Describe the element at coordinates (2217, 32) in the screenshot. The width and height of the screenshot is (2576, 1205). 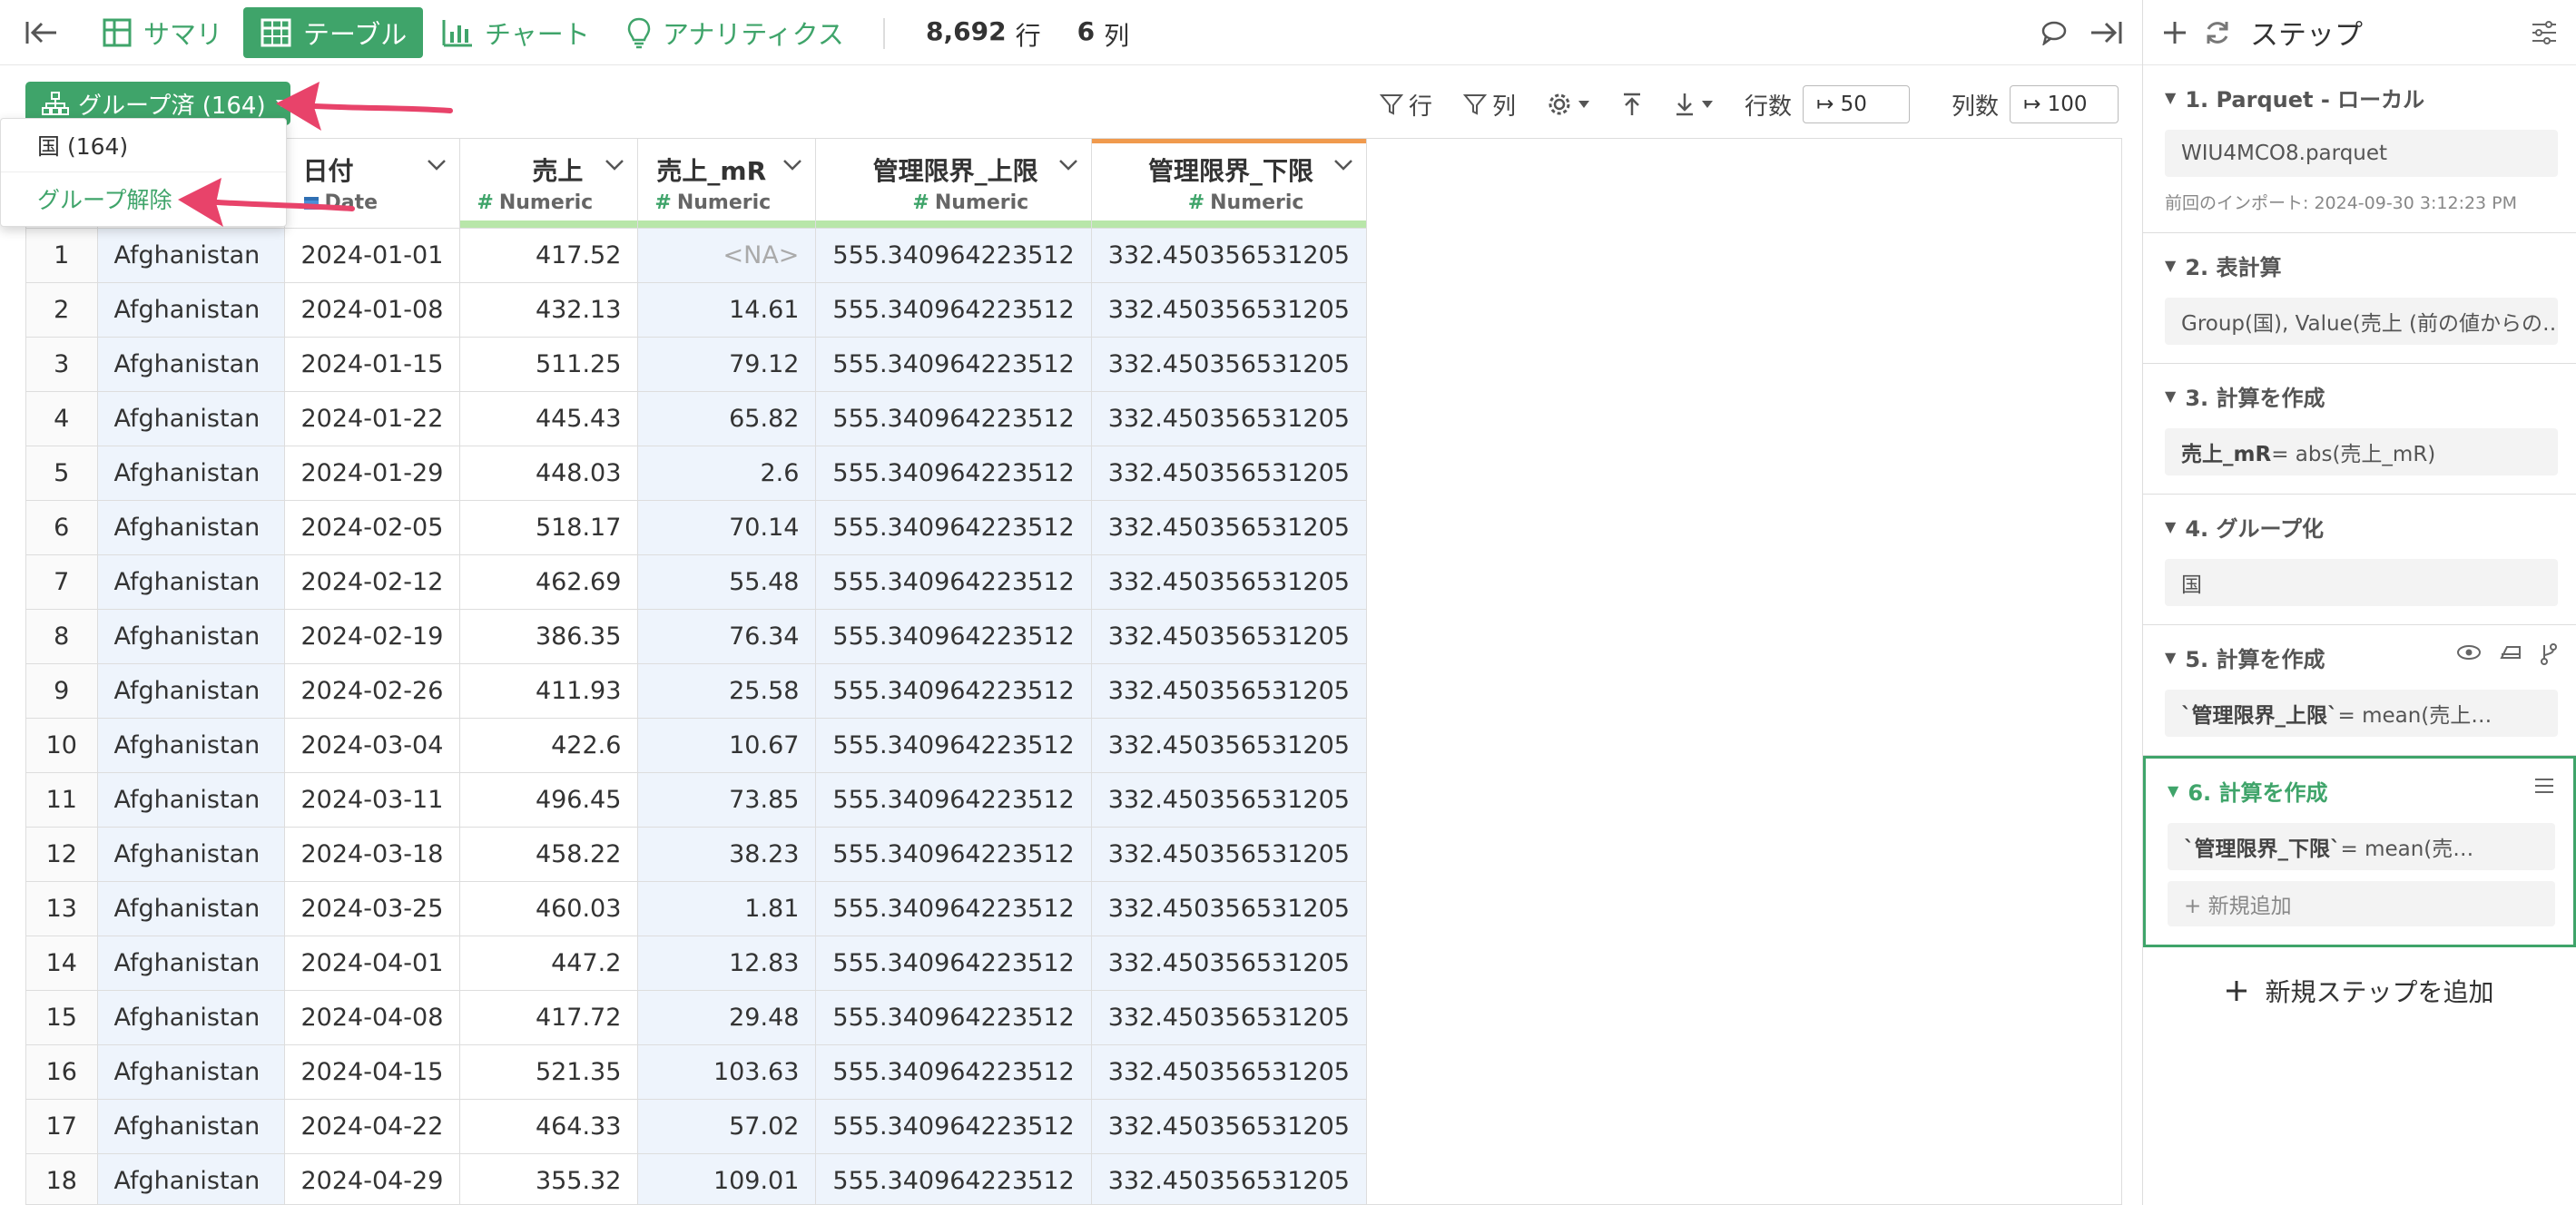
I see `refresh-icon` at that location.